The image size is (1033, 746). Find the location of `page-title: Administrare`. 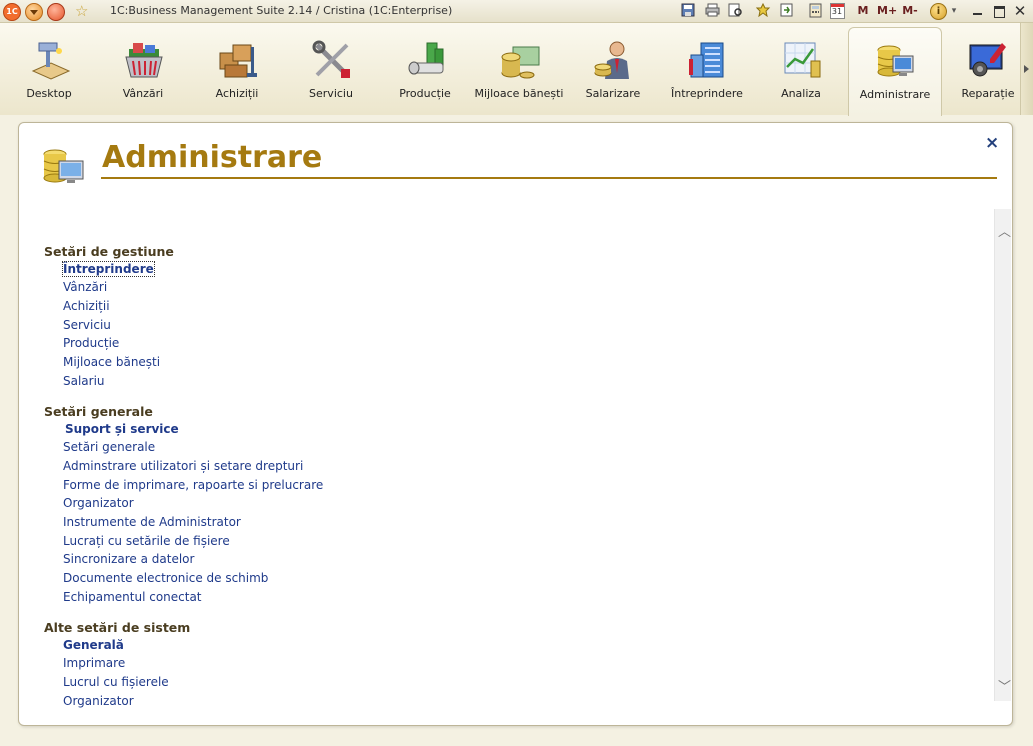

page-title: Administrare is located at coordinates (212, 157).